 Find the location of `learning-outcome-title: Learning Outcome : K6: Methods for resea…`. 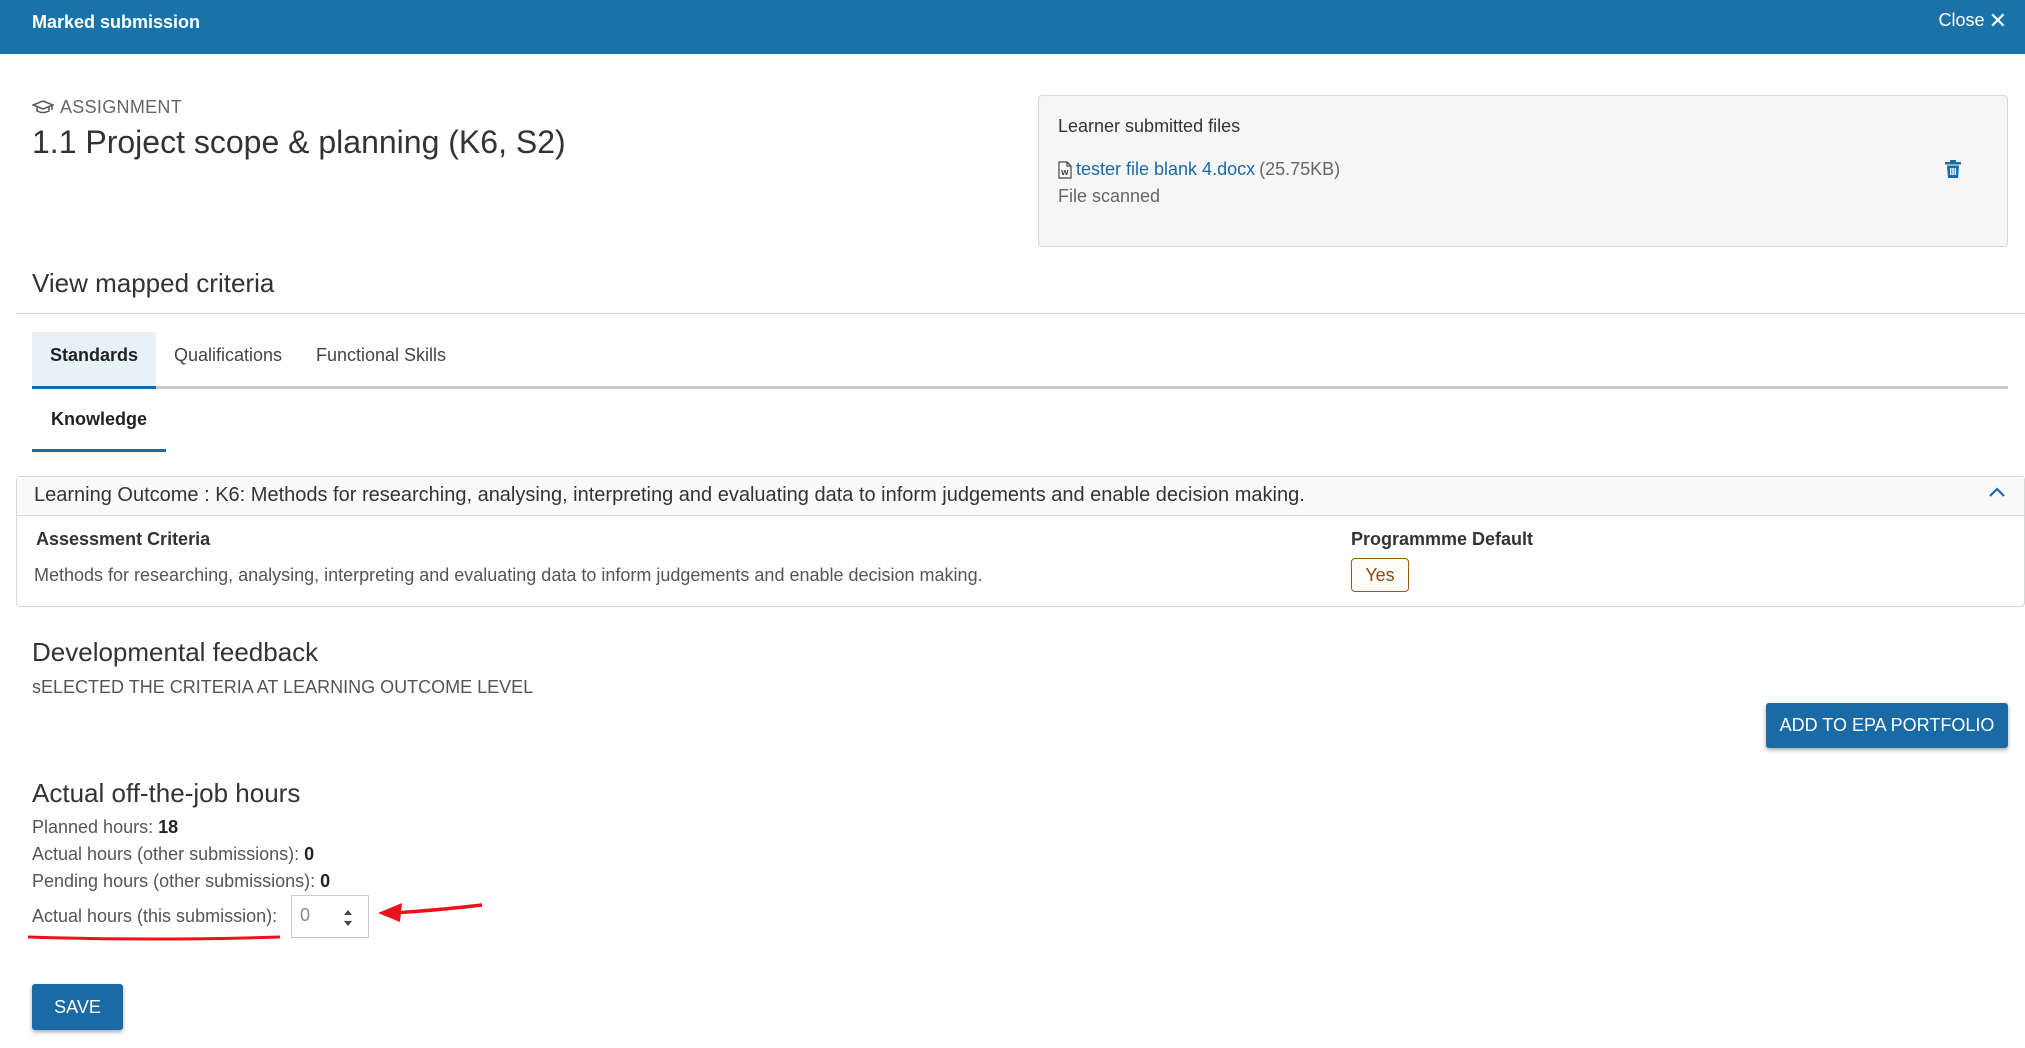

learning-outcome-title: Learning Outcome : K6: Methods for resea… is located at coordinates (669, 495).